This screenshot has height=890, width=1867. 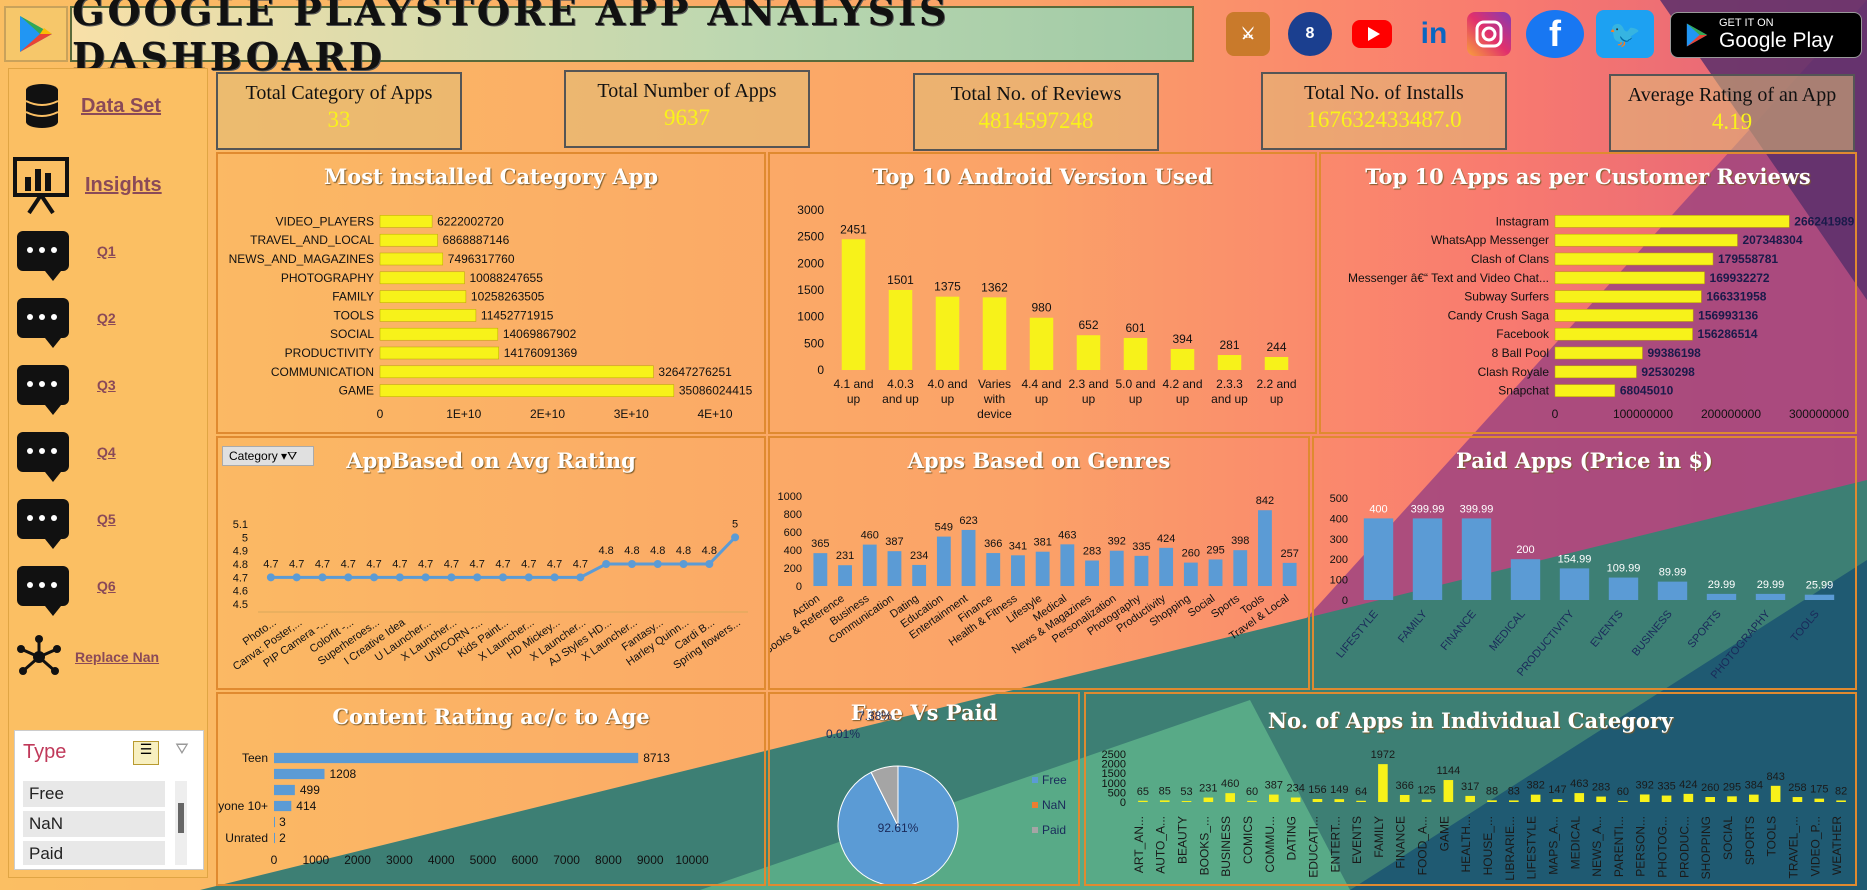 What do you see at coordinates (1042, 543) in the screenshot?
I see `data-label: 381` at bounding box center [1042, 543].